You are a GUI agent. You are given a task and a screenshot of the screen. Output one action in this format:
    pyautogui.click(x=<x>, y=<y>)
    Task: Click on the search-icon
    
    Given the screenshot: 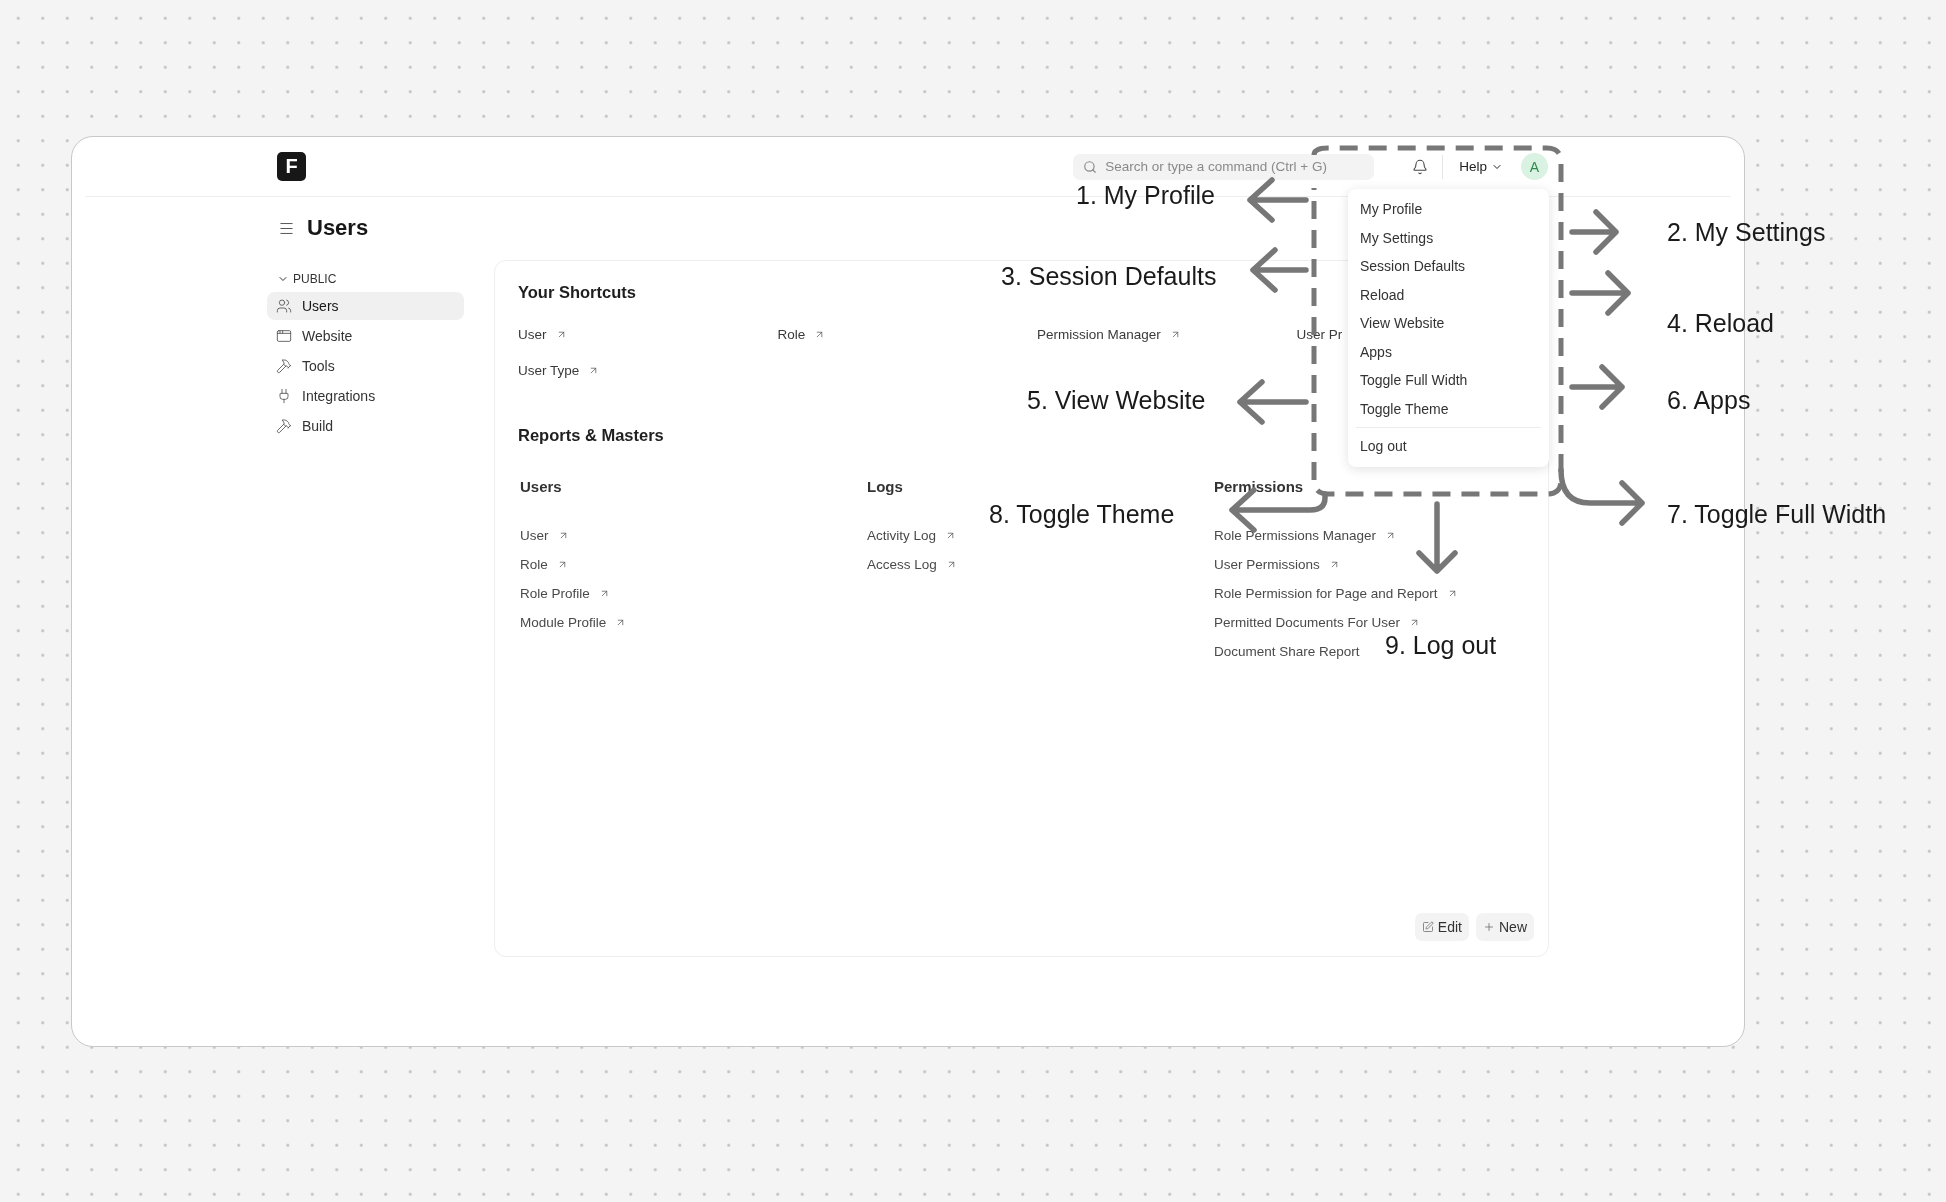 What is the action you would take?
    pyautogui.click(x=1090, y=166)
    